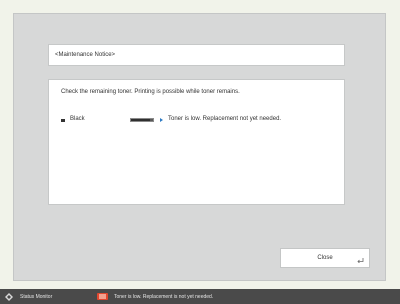 The width and height of the screenshot is (400, 304). What do you see at coordinates (63, 120) in the screenshot?
I see `bullet-icon` at bounding box center [63, 120].